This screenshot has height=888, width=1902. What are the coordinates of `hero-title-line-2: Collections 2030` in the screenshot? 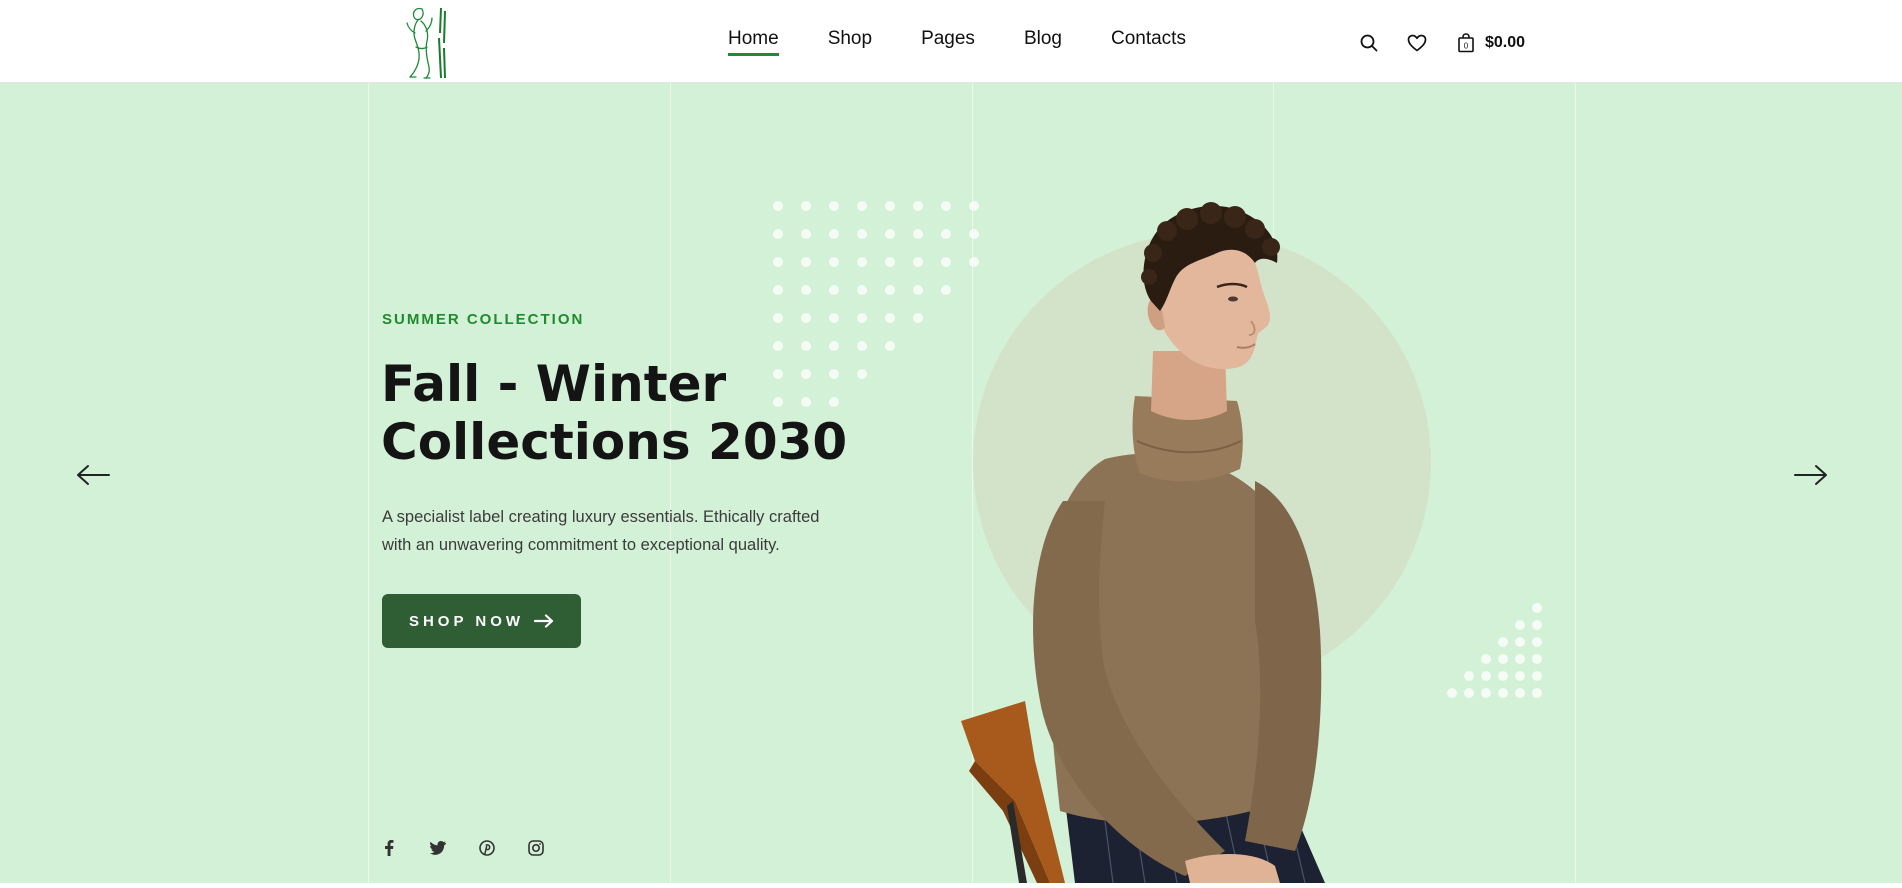 It's located at (614, 442).